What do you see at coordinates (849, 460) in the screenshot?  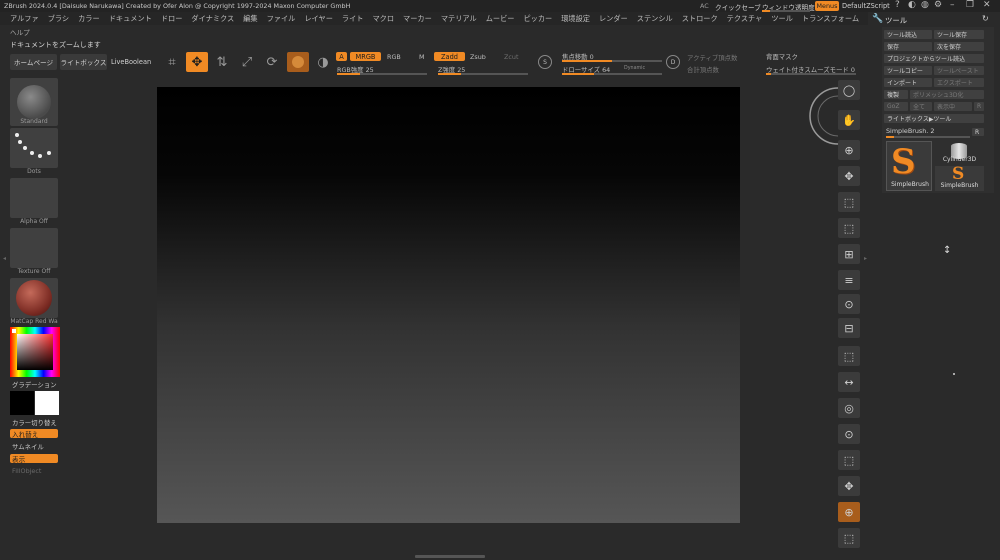 I see `right-shelf-button-14: ⬚` at bounding box center [849, 460].